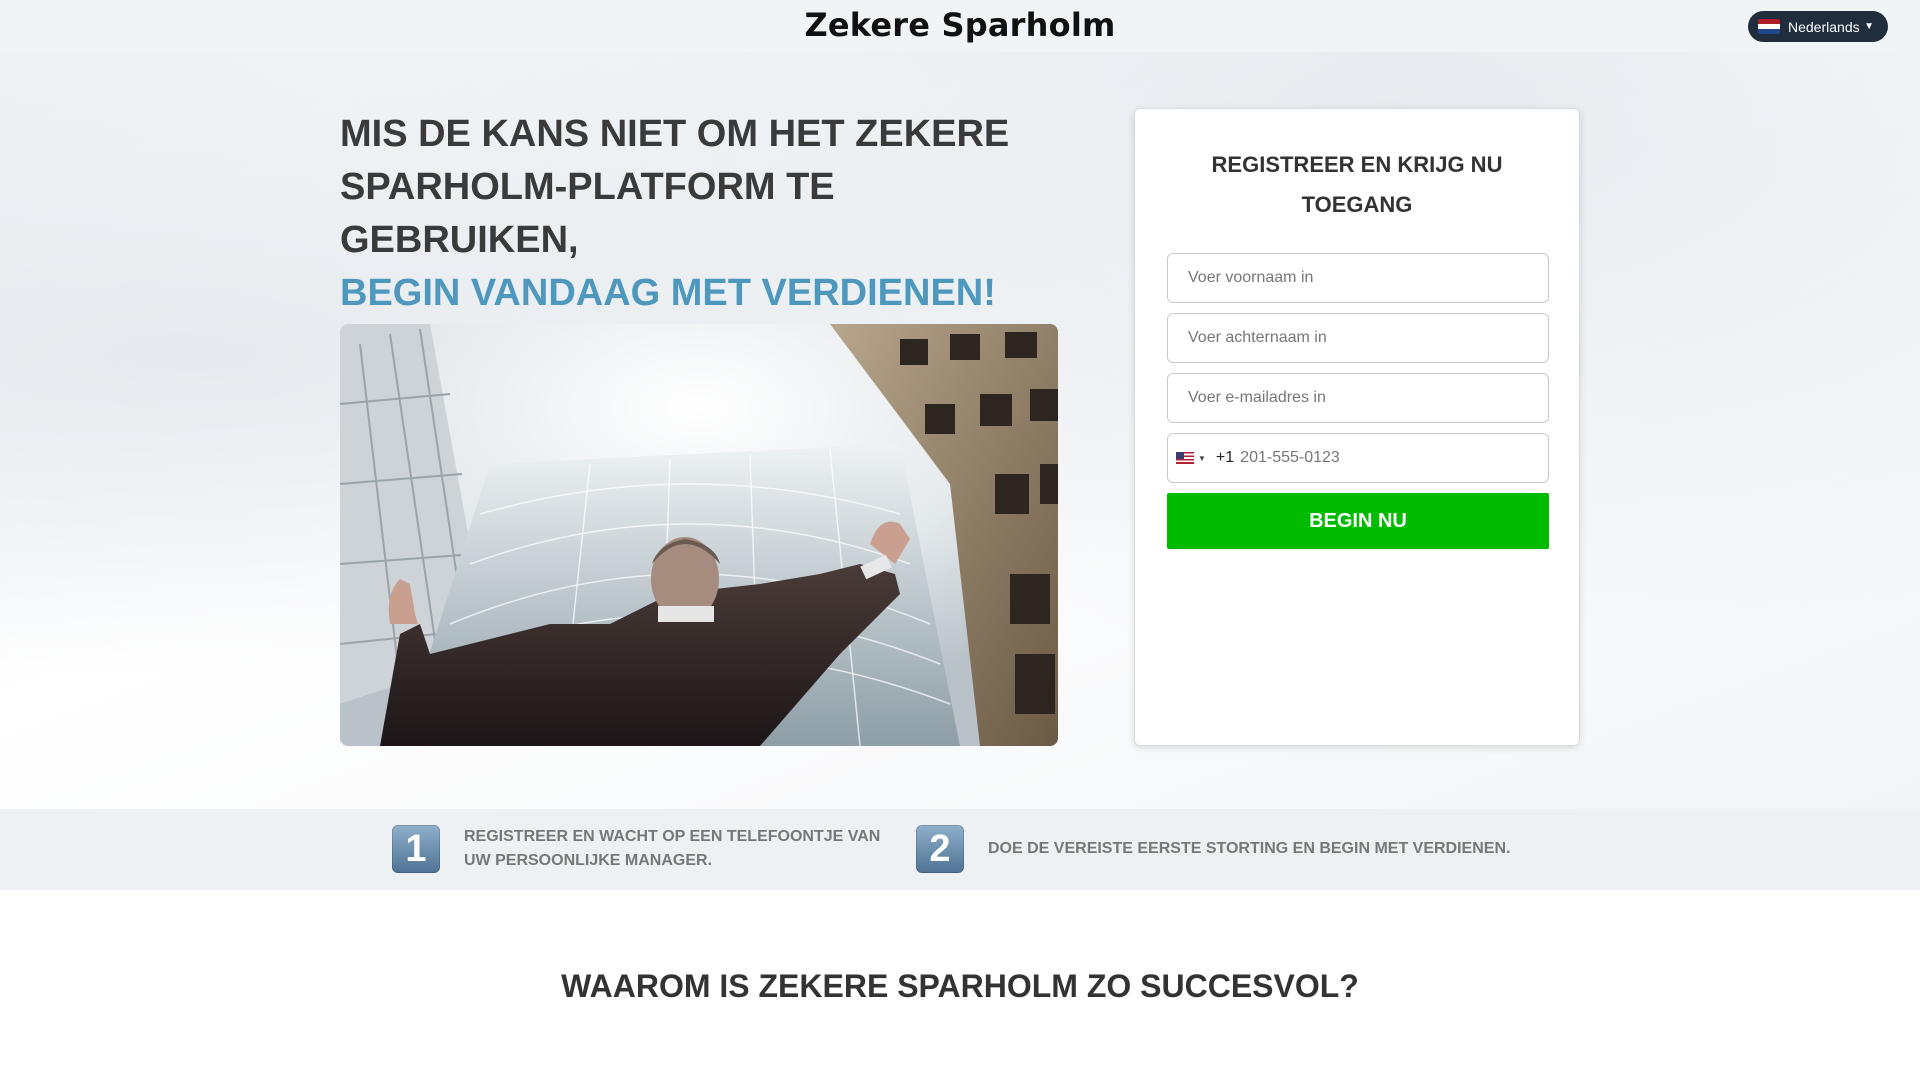  Describe the element at coordinates (1185, 458) in the screenshot. I see `us-flag-icon` at that location.